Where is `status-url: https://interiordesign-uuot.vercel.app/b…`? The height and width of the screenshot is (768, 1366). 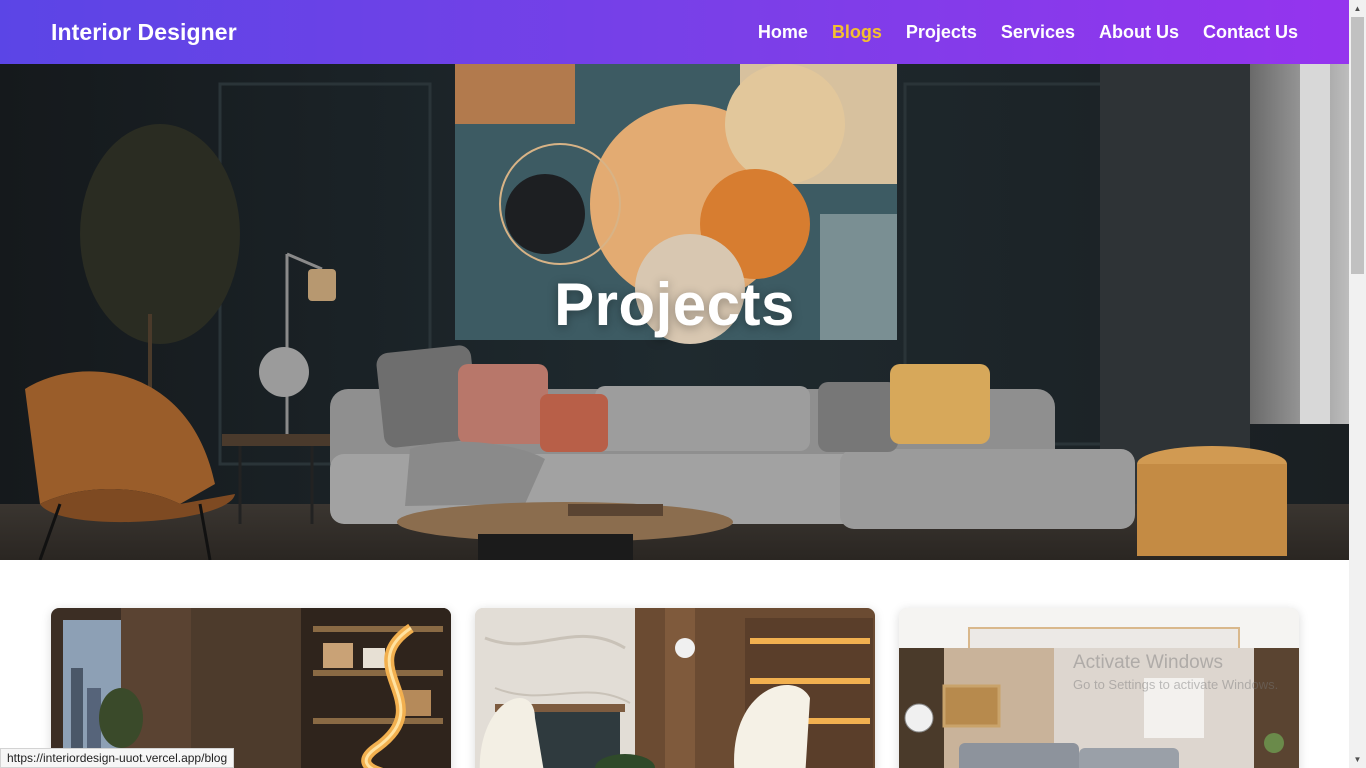
status-url: https://interiordesign-uuot.vercel.app/b… is located at coordinates (117, 758).